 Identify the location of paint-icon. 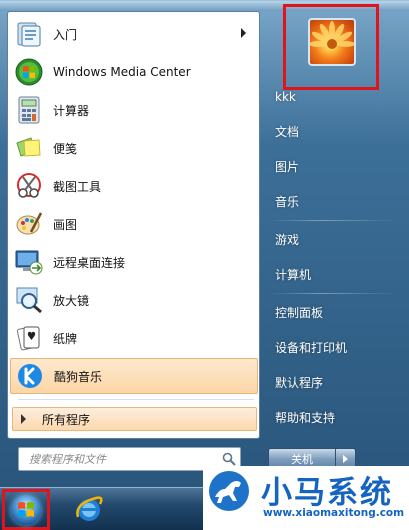
(29, 224).